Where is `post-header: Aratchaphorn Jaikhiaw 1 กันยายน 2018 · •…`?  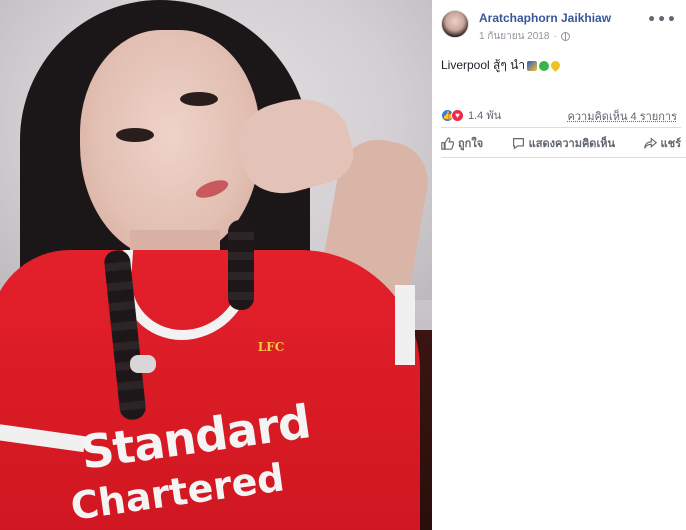
post-header: Aratchaphorn Jaikhiaw 1 กันยายน 2018 · •… is located at coordinates (561, 27).